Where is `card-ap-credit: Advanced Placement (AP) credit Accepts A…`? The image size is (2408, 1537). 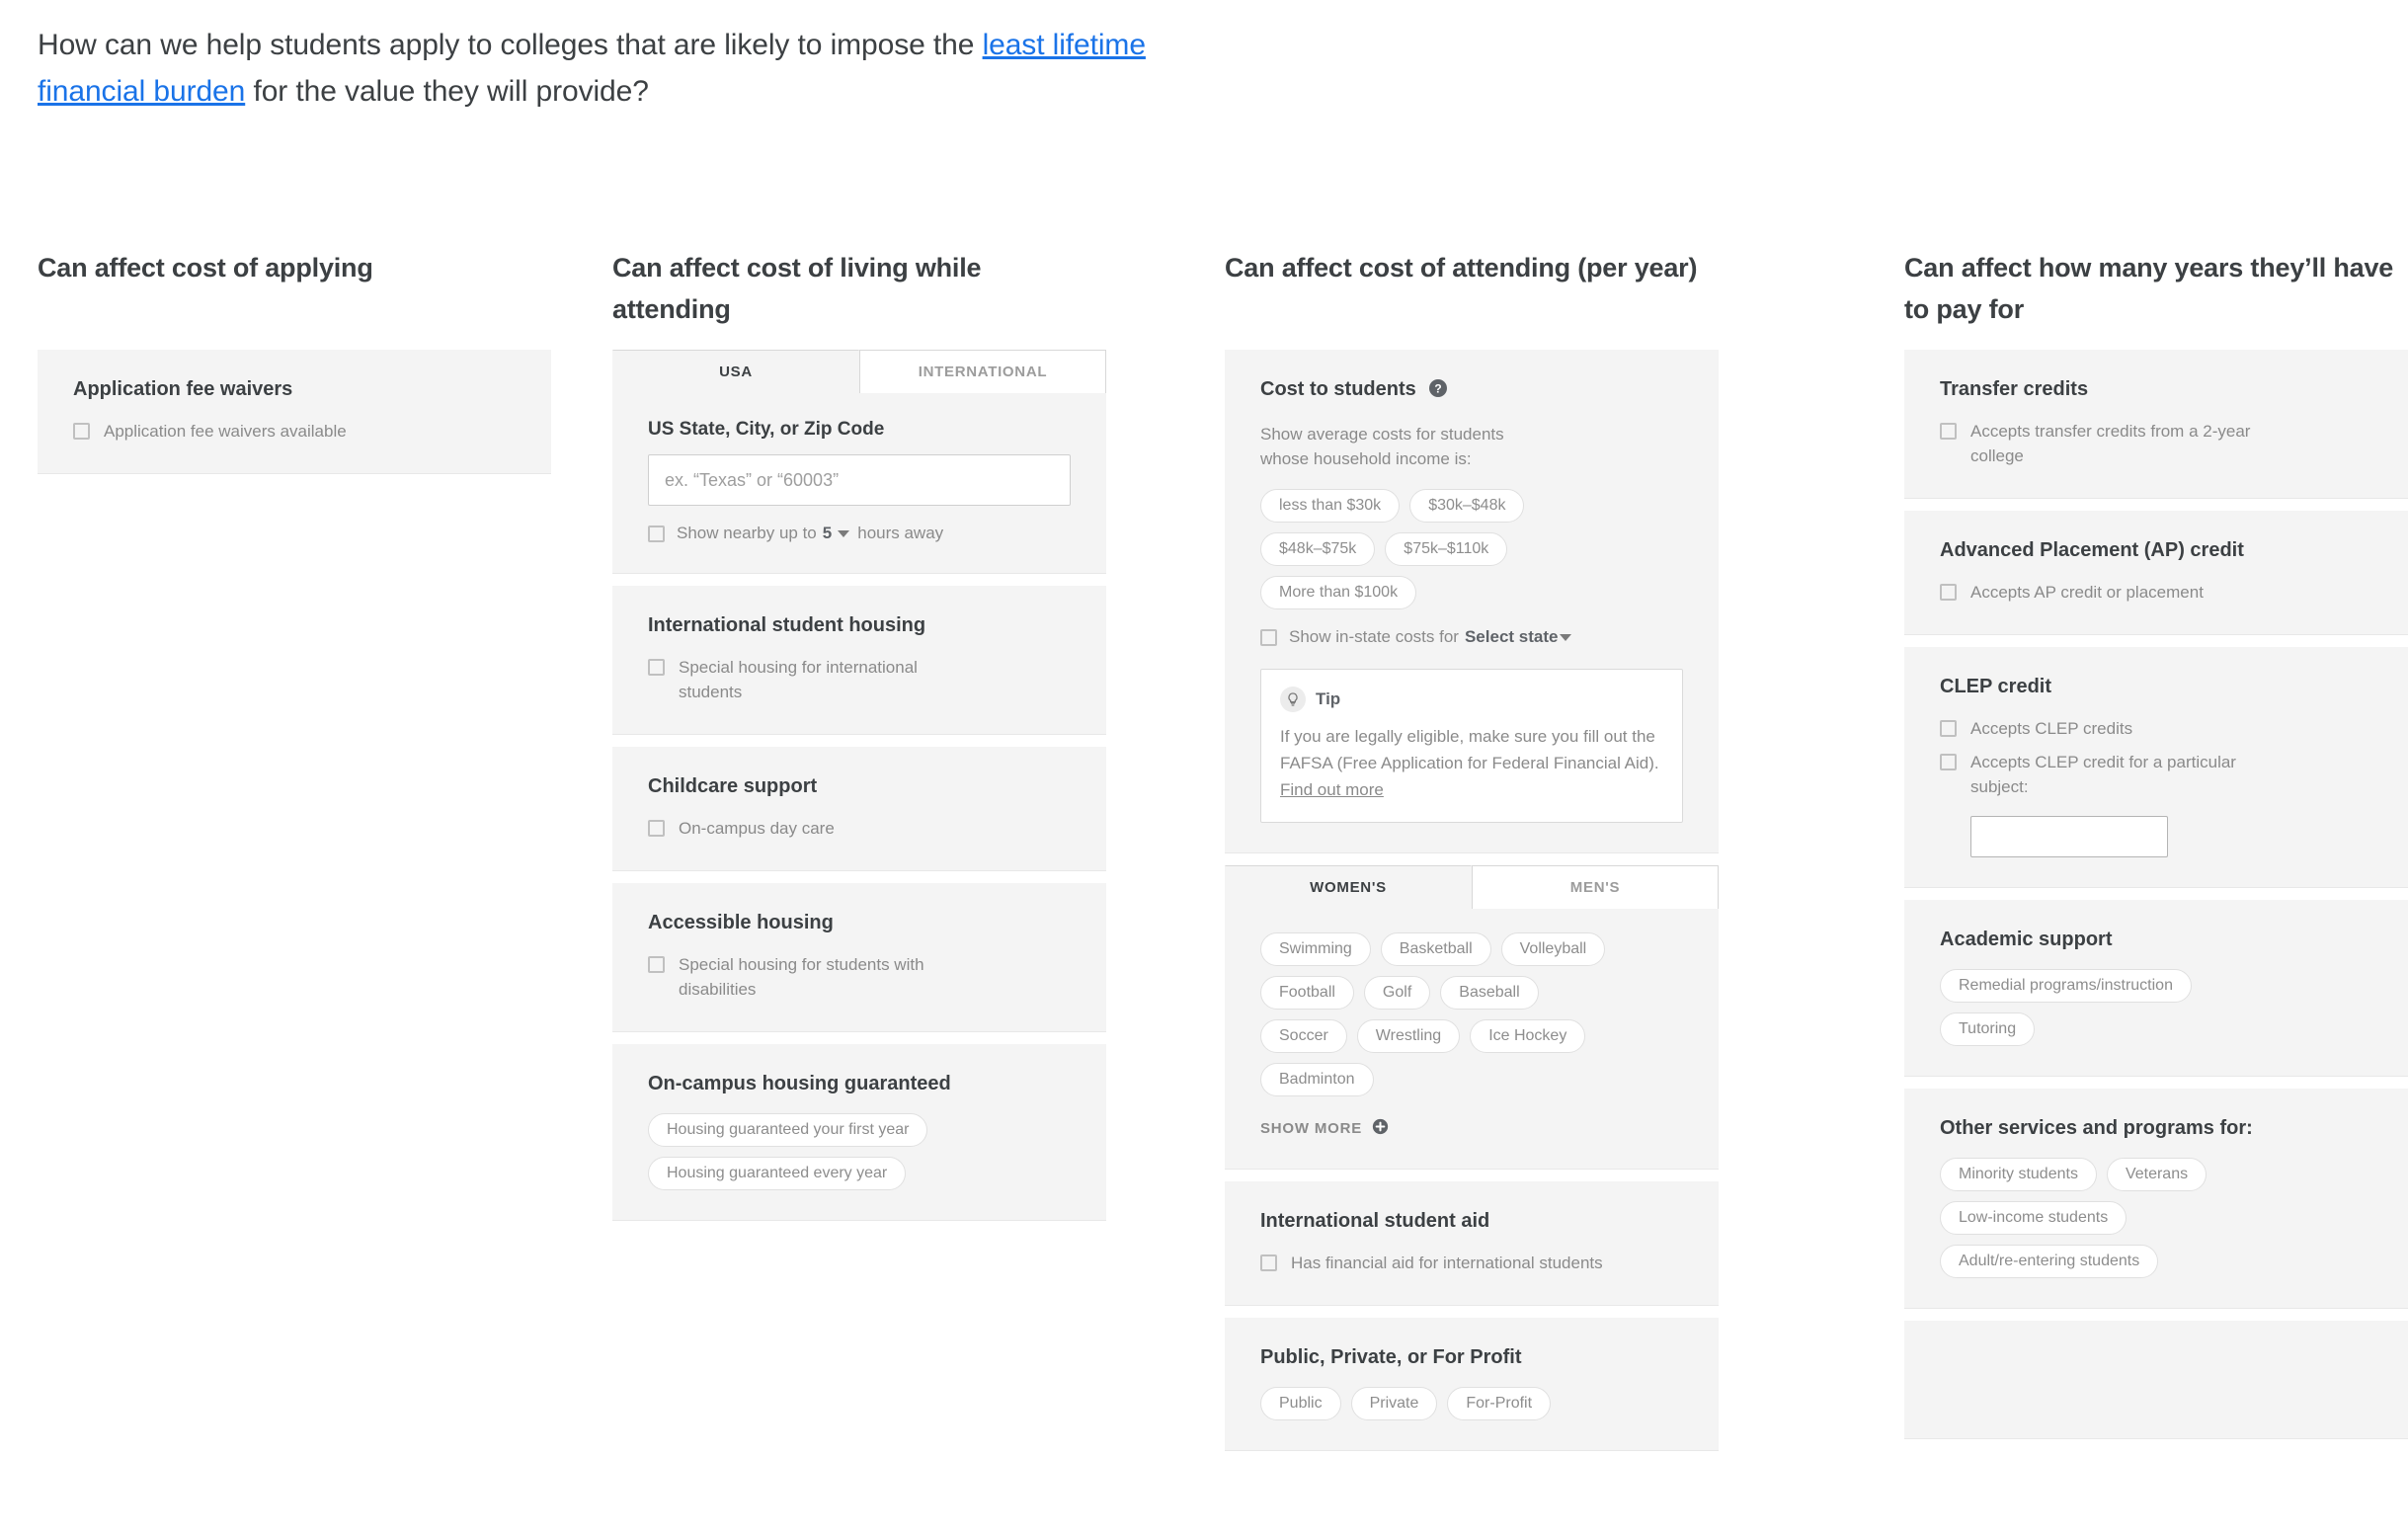
card-ap-credit: Advanced Placement (AP) credit Accepts A… is located at coordinates (2156, 573).